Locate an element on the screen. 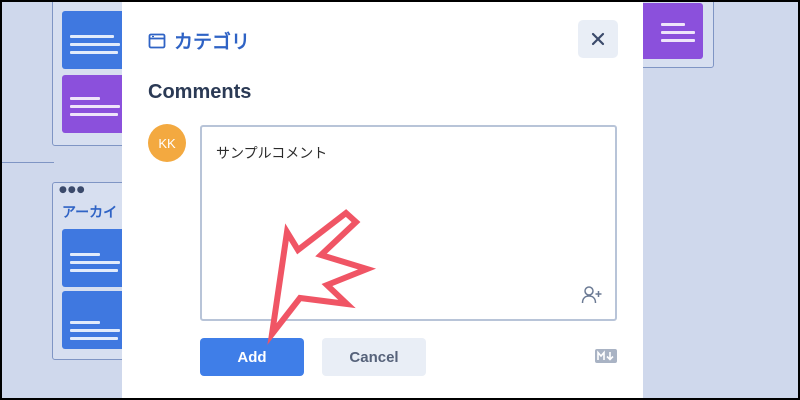  board-column-top-left is located at coordinates (92, 74).